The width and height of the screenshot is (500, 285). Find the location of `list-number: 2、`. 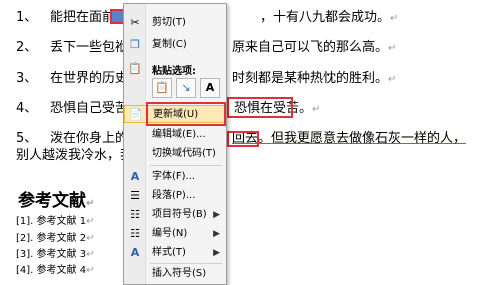

list-number: 2、 is located at coordinates (27, 47).